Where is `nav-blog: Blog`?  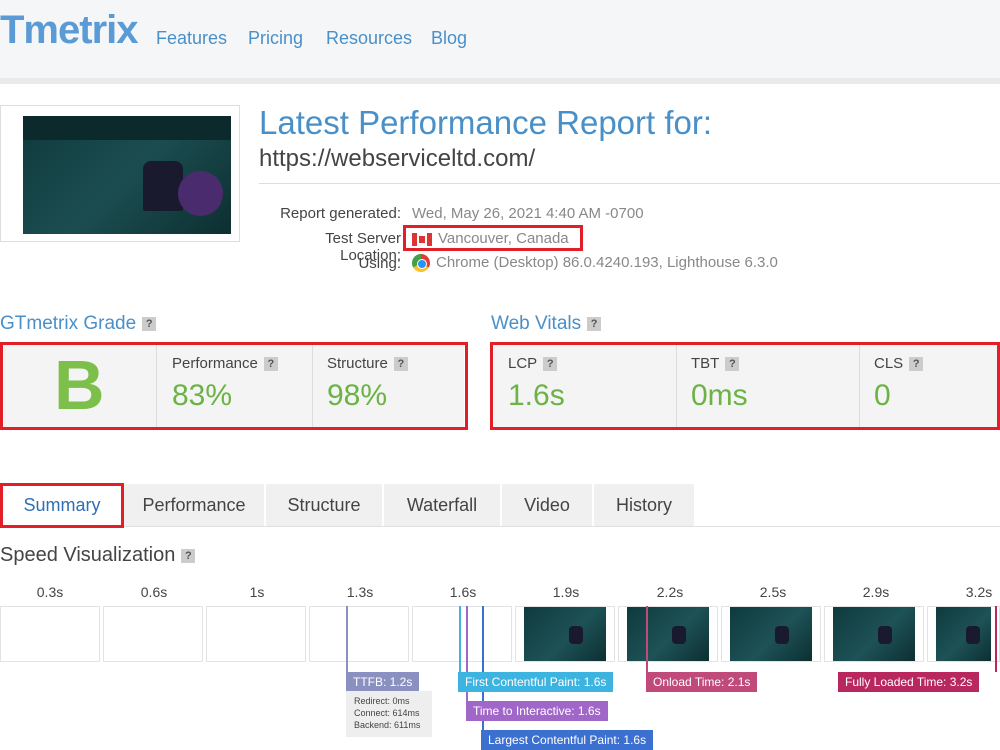
nav-blog: Blog is located at coordinates (449, 38).